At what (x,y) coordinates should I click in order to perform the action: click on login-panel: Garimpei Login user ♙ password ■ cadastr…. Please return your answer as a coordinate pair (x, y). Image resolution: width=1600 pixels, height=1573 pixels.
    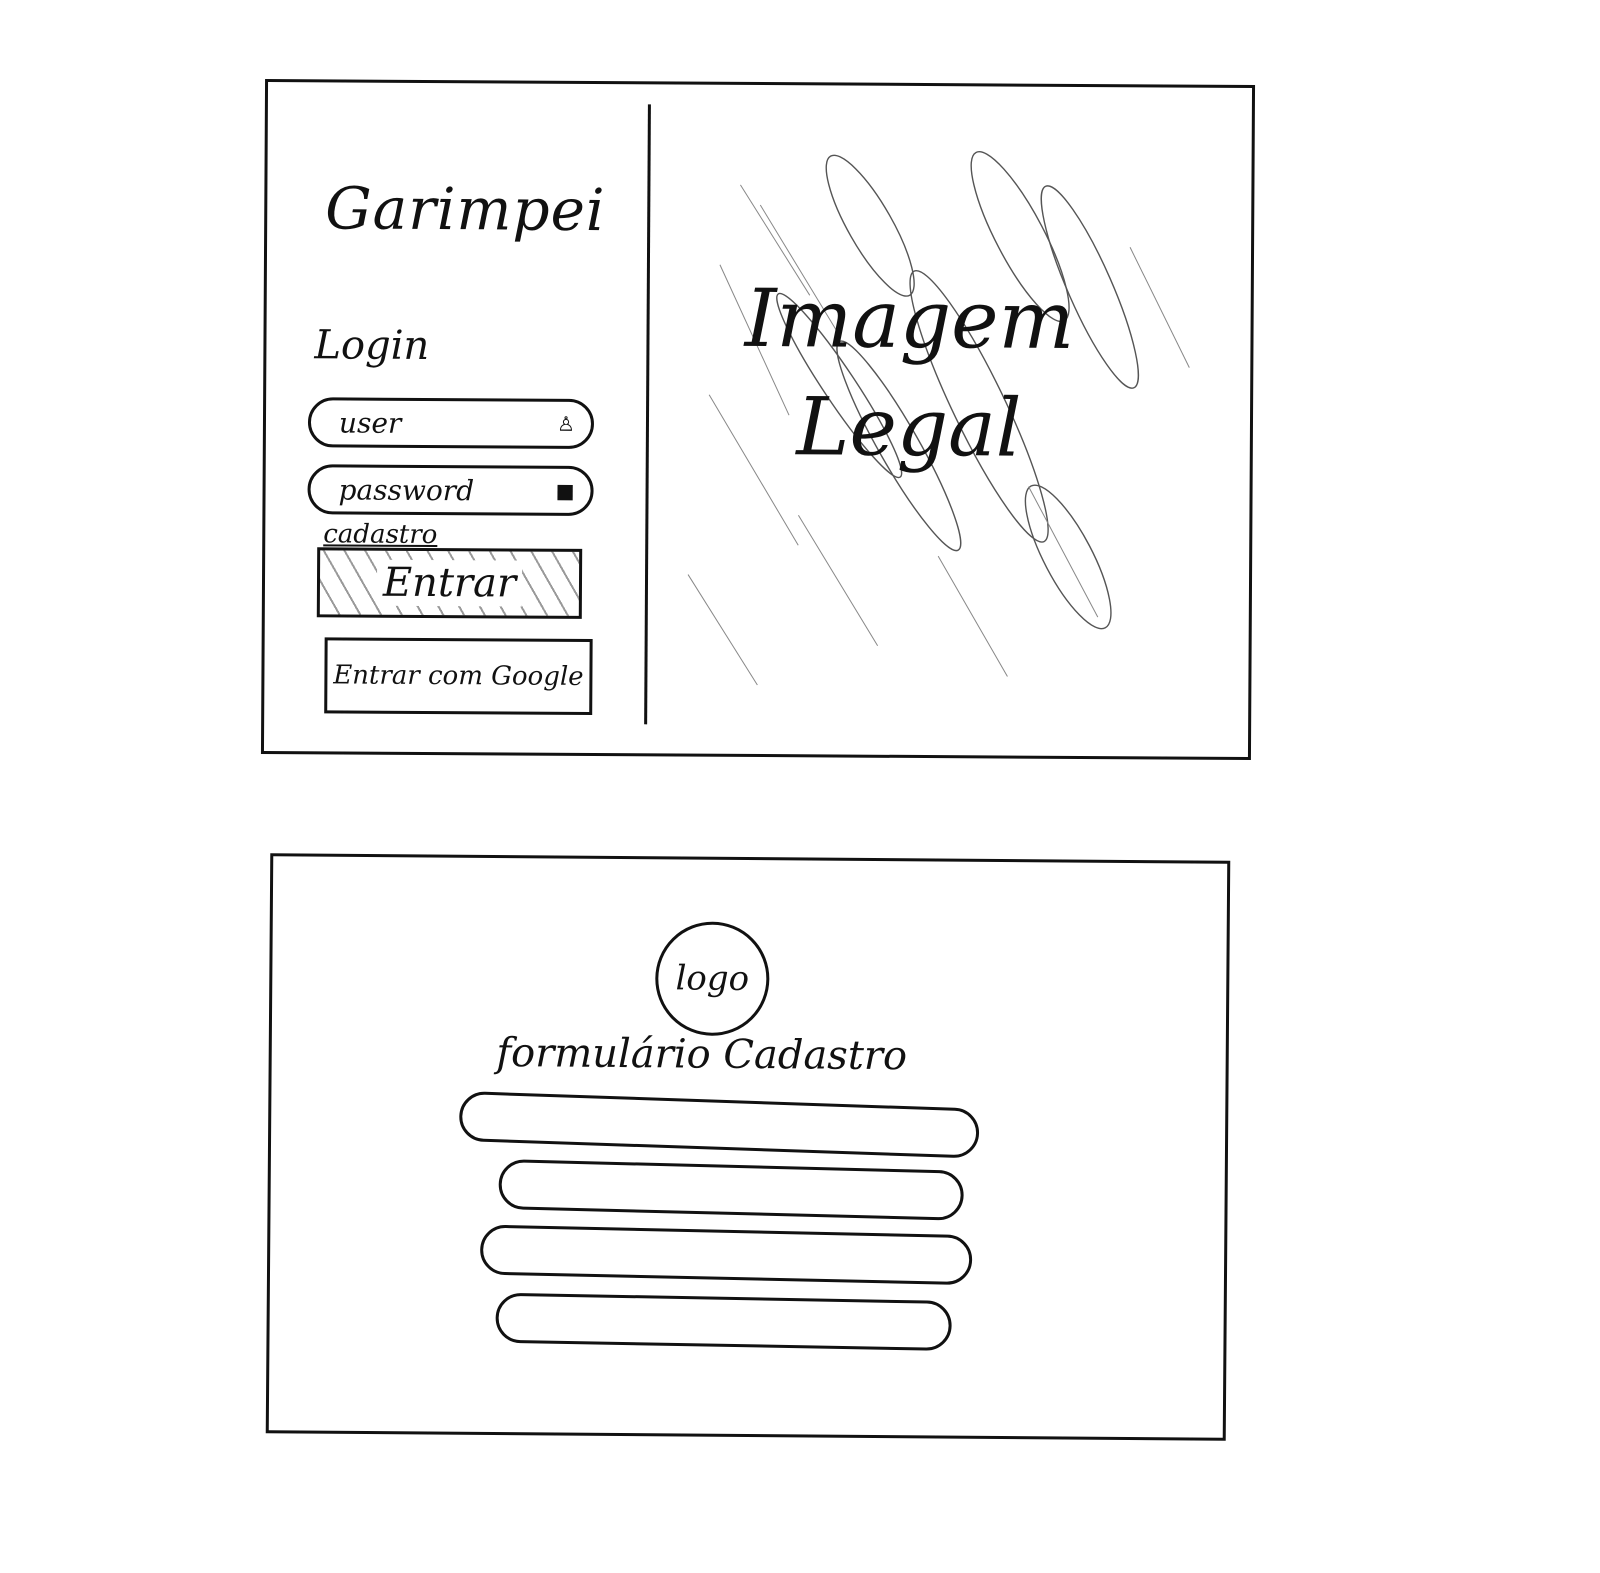
    Looking at the image, I should click on (456, 417).